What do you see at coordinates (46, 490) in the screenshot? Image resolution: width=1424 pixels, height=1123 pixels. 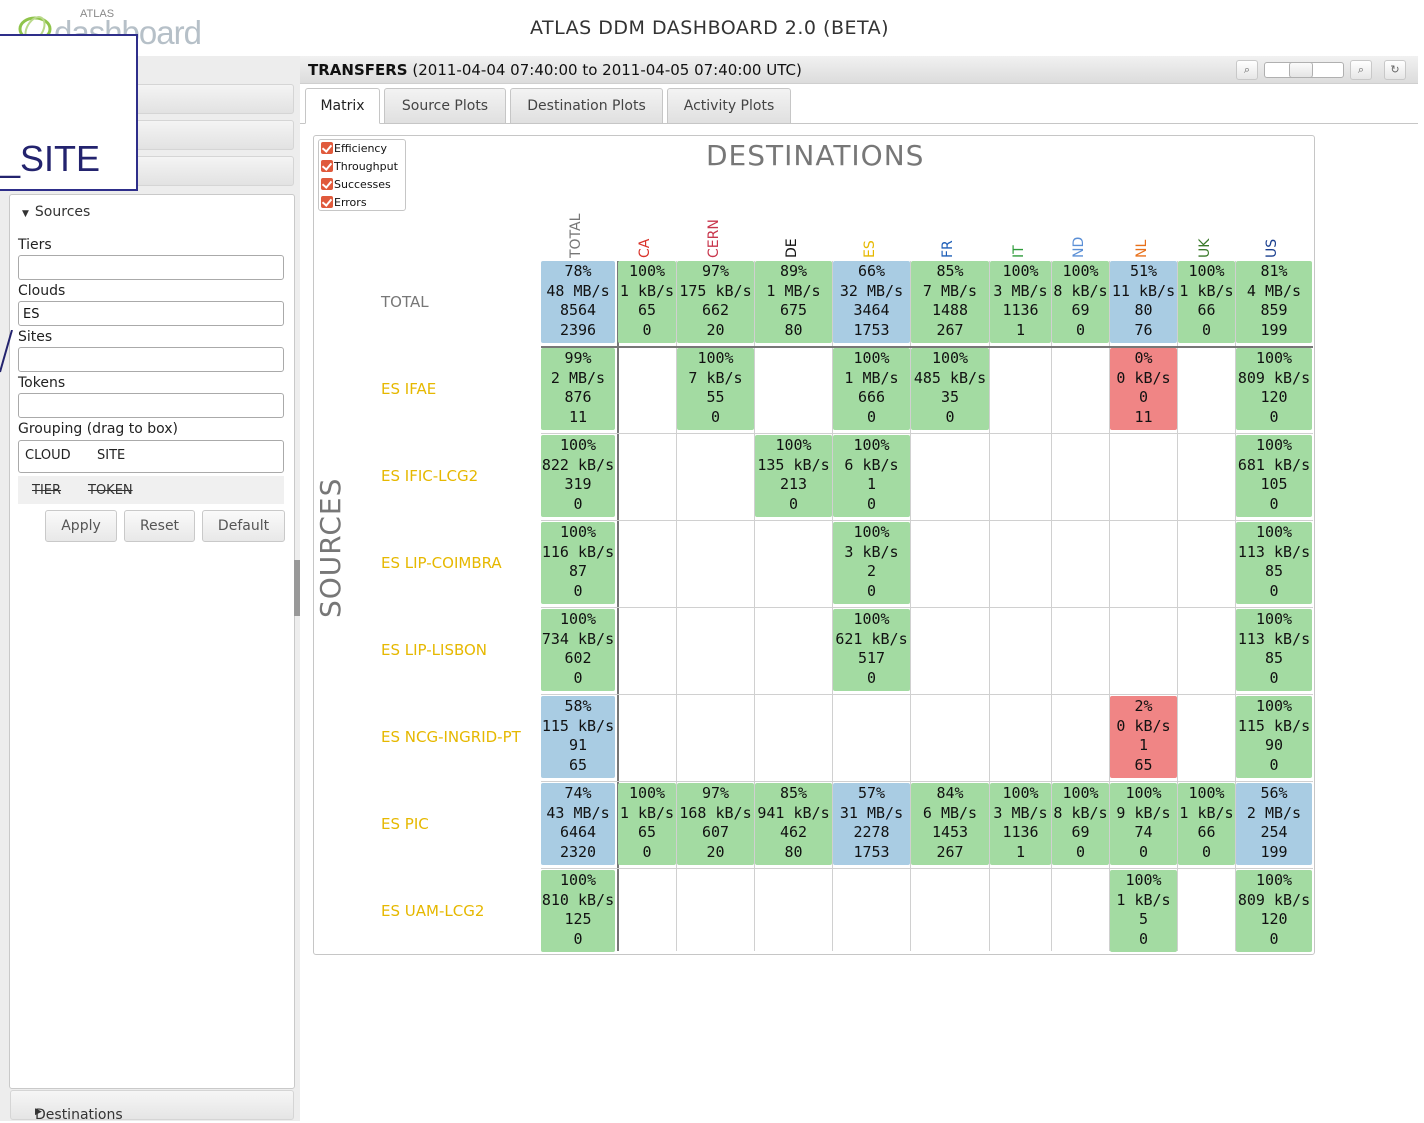 I see `grouping-chip-tier: TIER` at bounding box center [46, 490].